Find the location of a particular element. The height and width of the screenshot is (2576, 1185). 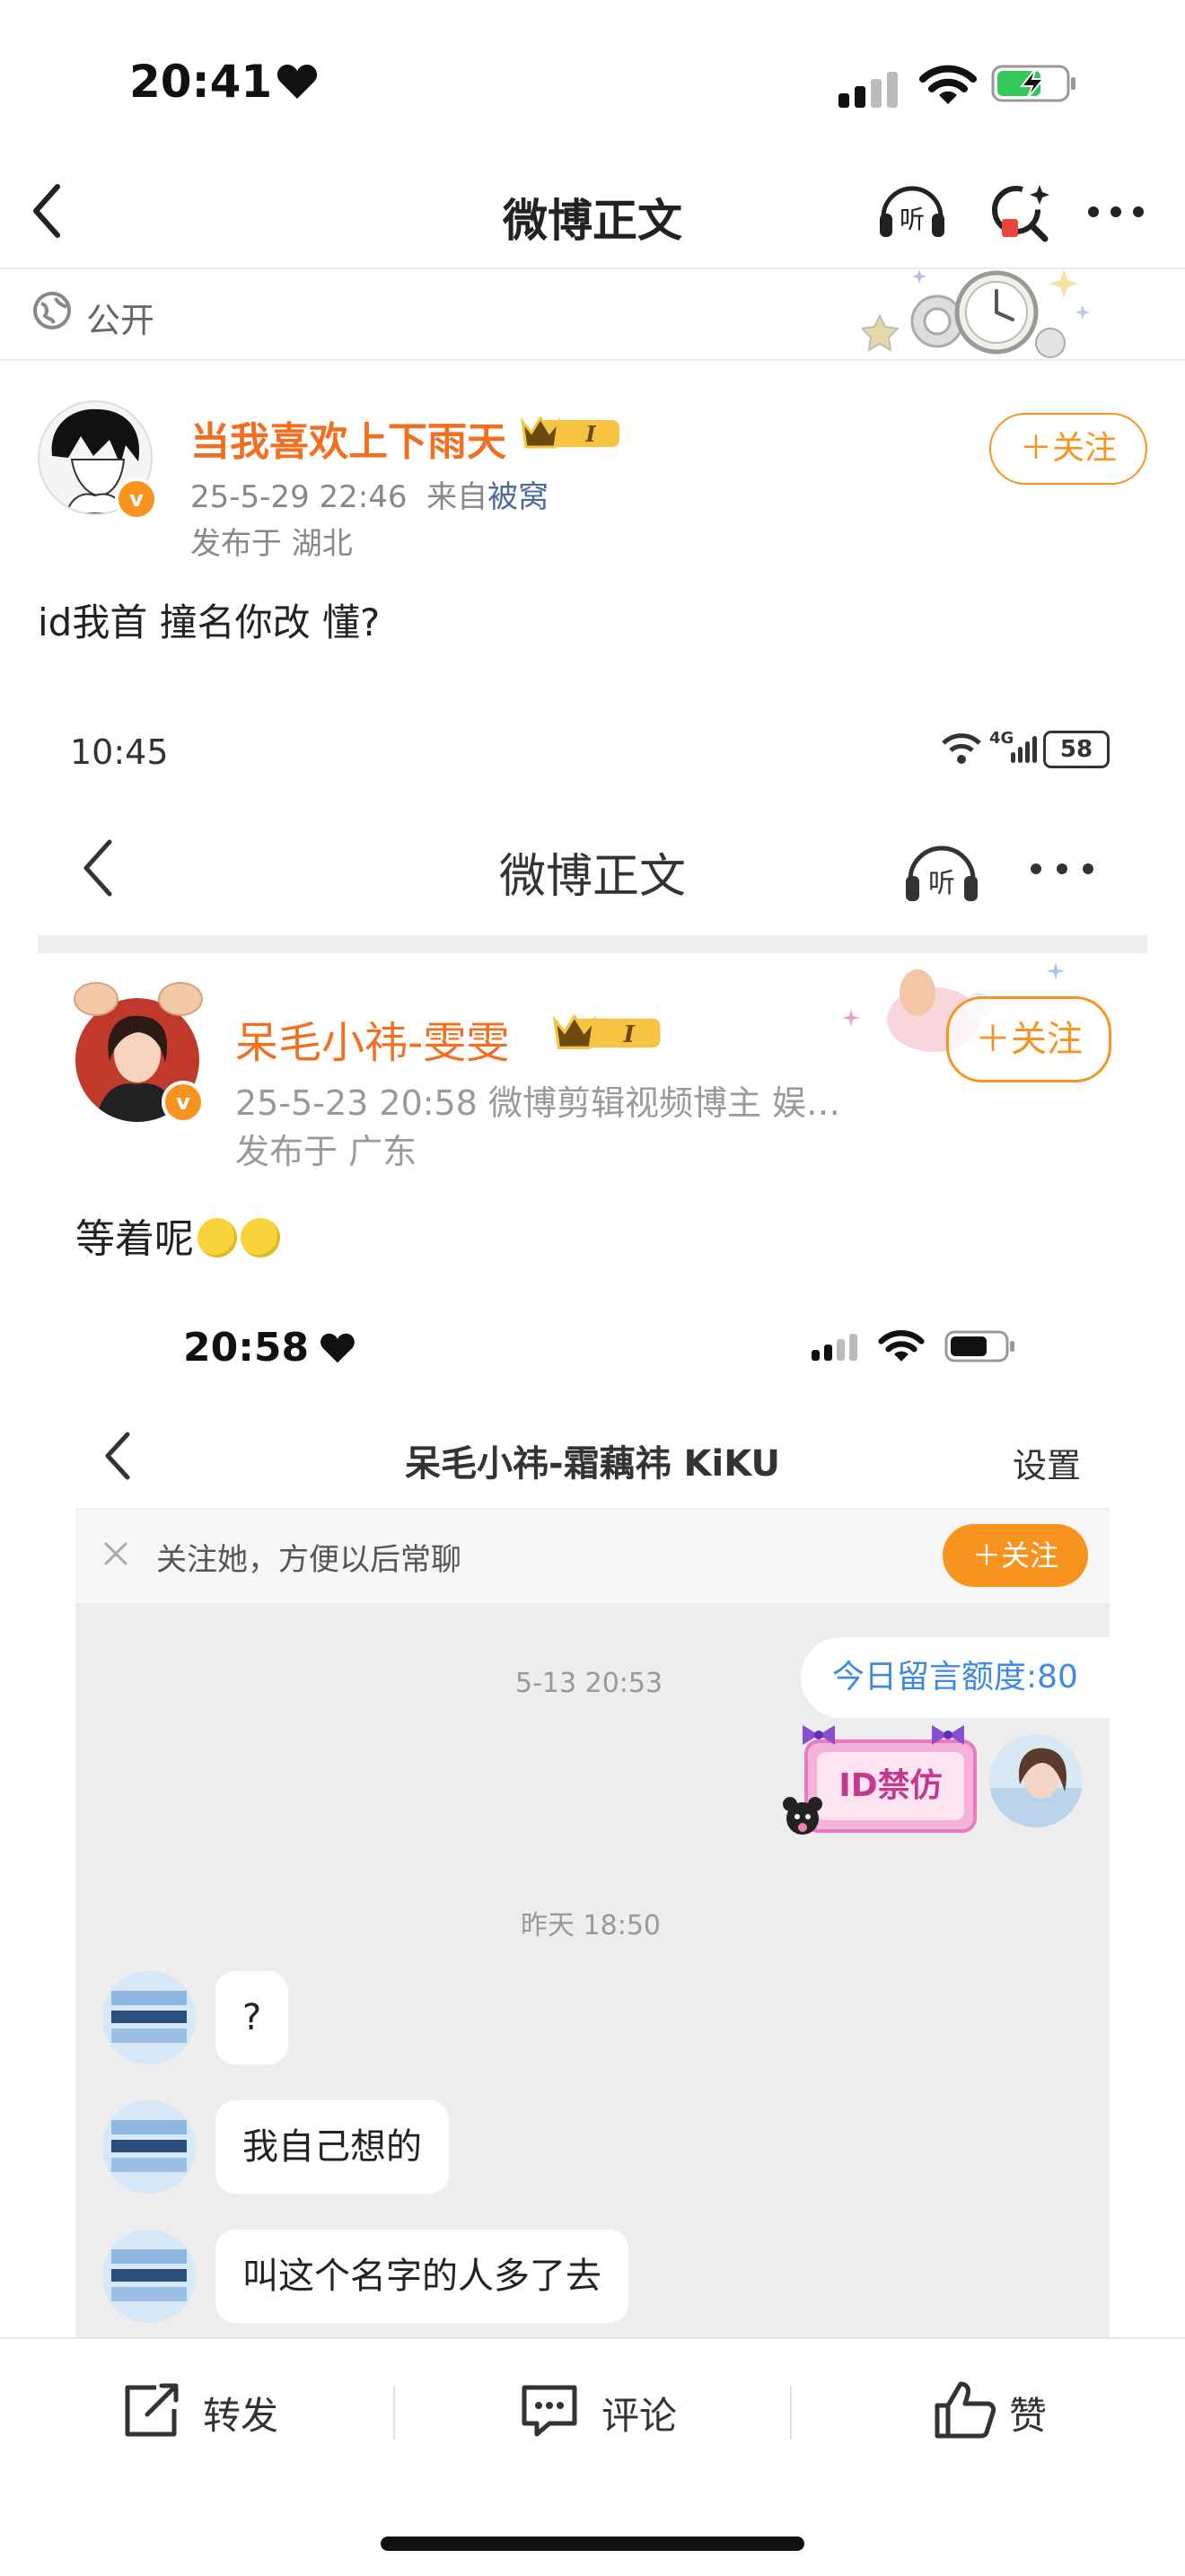

post-datetime: 25-5-29 22:46 is located at coordinates (299, 497).